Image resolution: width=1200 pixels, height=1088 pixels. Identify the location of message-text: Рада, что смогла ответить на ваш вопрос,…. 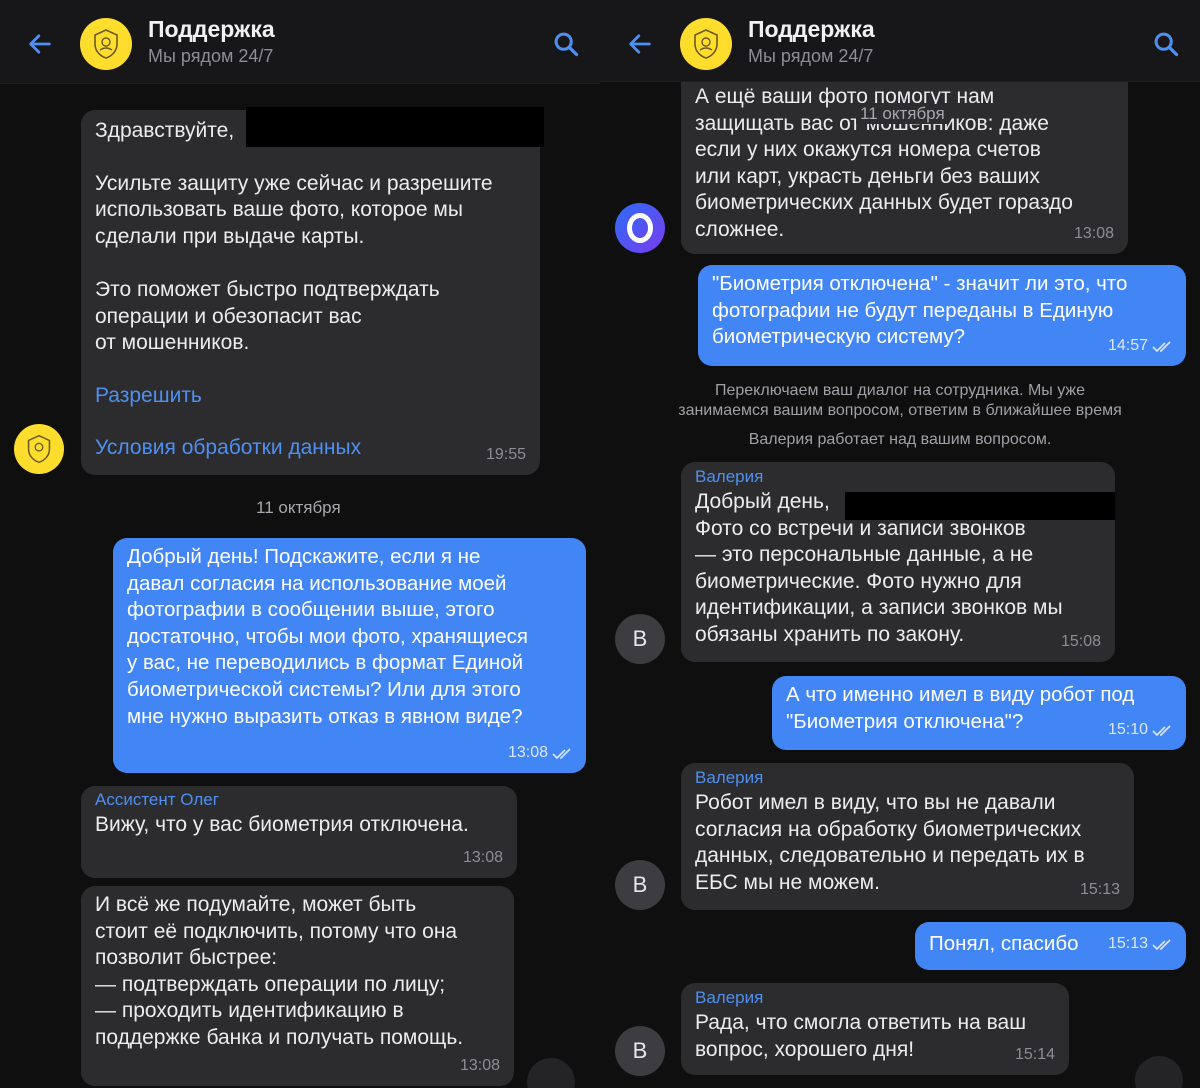
(861, 1036).